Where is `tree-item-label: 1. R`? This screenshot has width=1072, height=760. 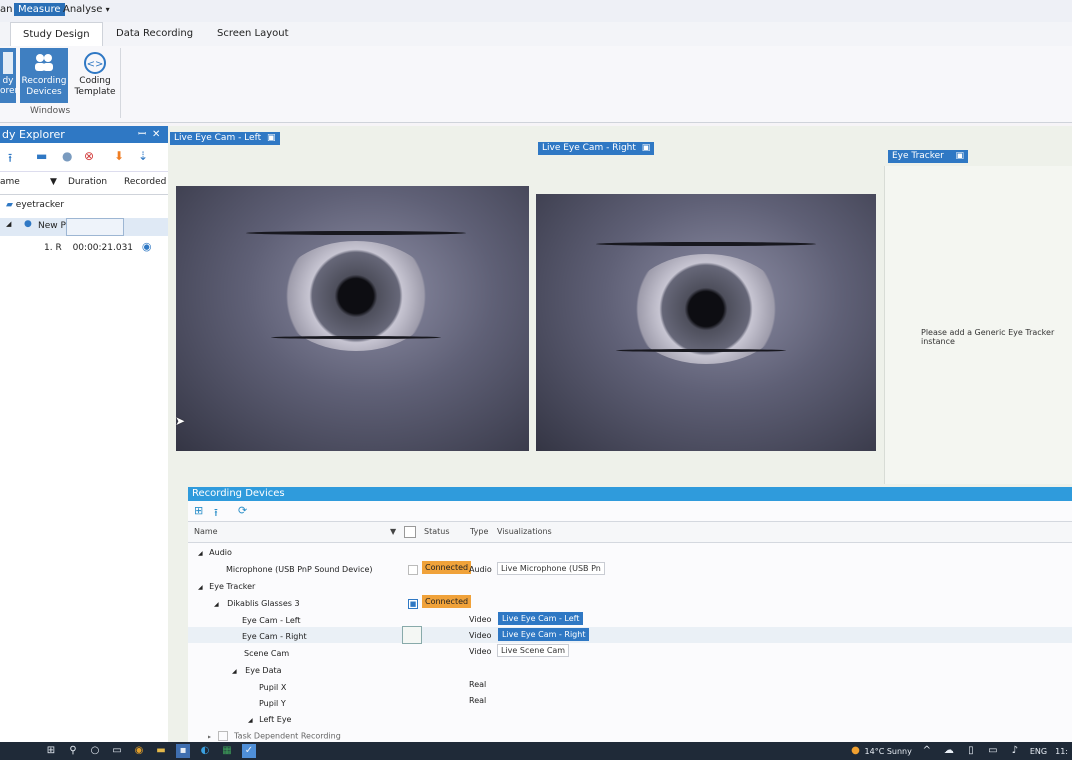 tree-item-label: 1. R is located at coordinates (53, 248).